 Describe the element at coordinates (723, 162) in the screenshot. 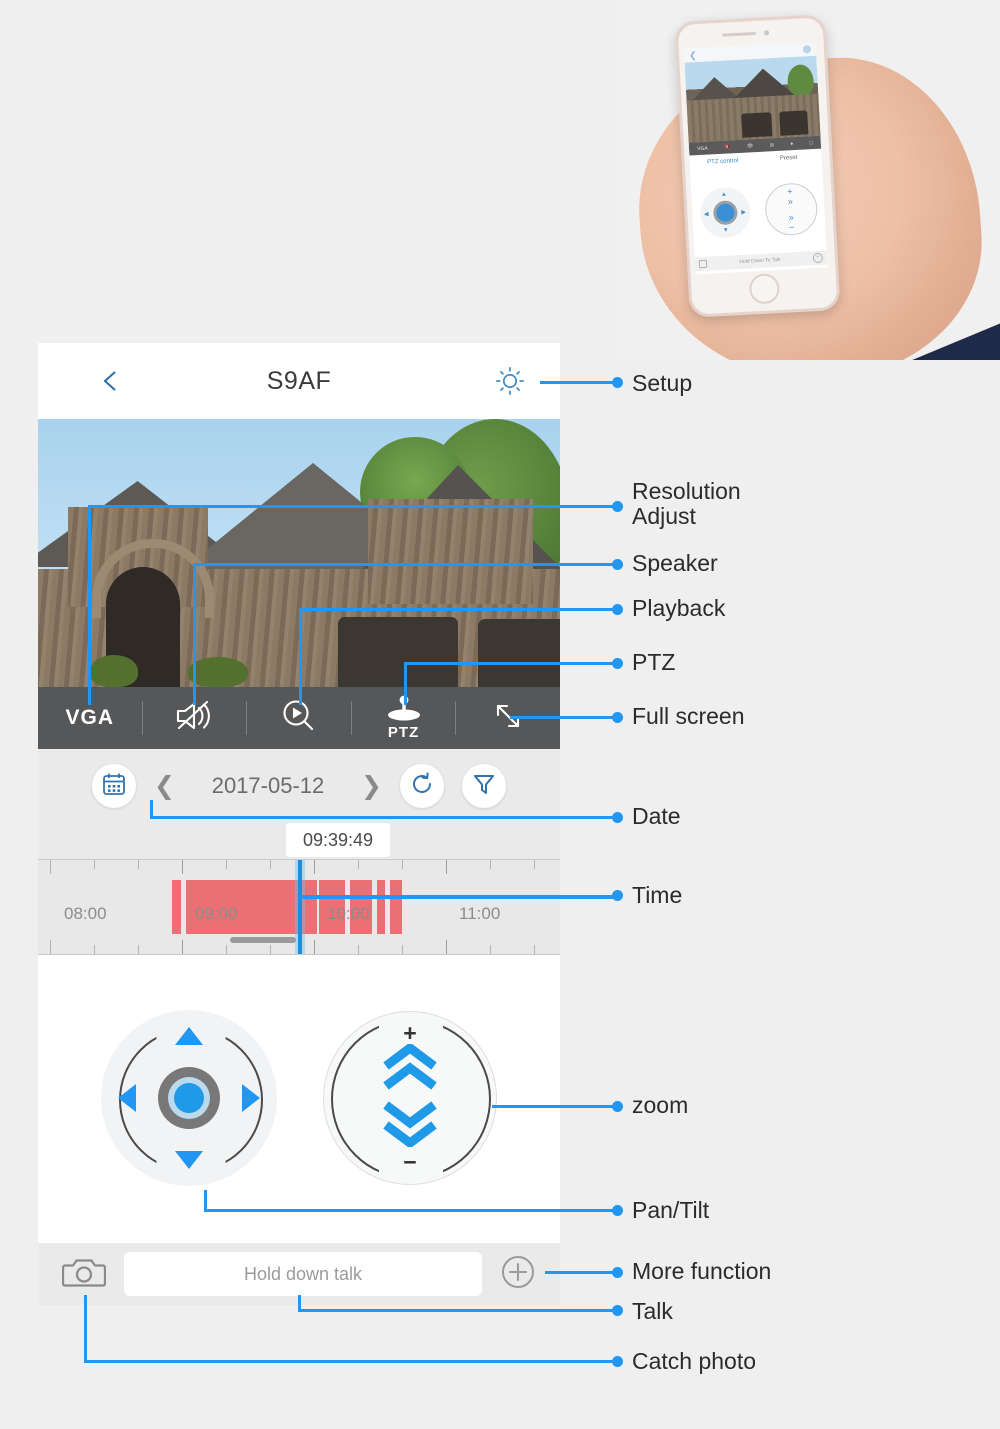

I see `phone-tab-ptz-control: PTZ control` at that location.